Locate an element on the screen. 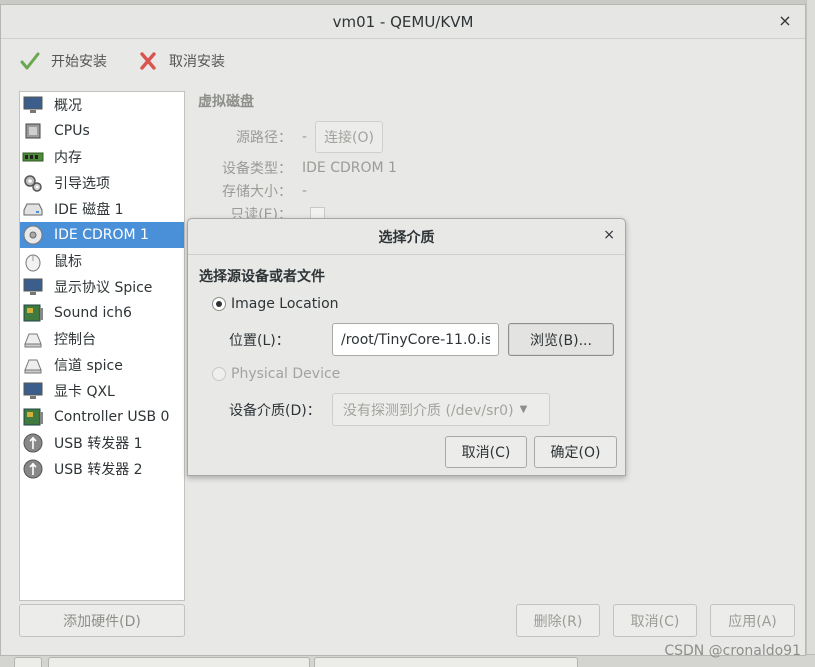 The width and height of the screenshot is (815, 667). remove-button: 删除(R) is located at coordinates (558, 620).